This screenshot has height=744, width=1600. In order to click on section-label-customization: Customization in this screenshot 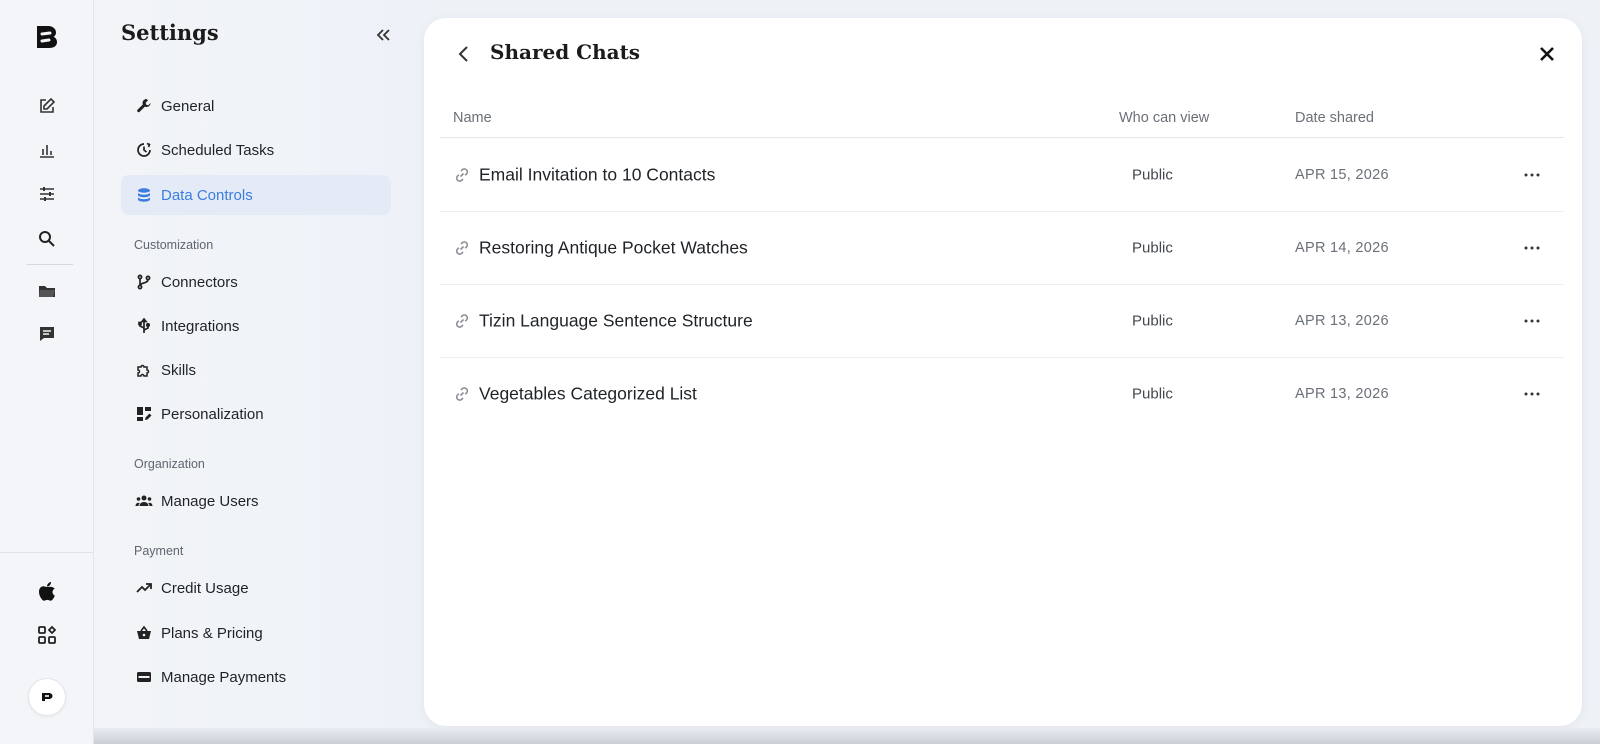, I will do `click(174, 245)`.